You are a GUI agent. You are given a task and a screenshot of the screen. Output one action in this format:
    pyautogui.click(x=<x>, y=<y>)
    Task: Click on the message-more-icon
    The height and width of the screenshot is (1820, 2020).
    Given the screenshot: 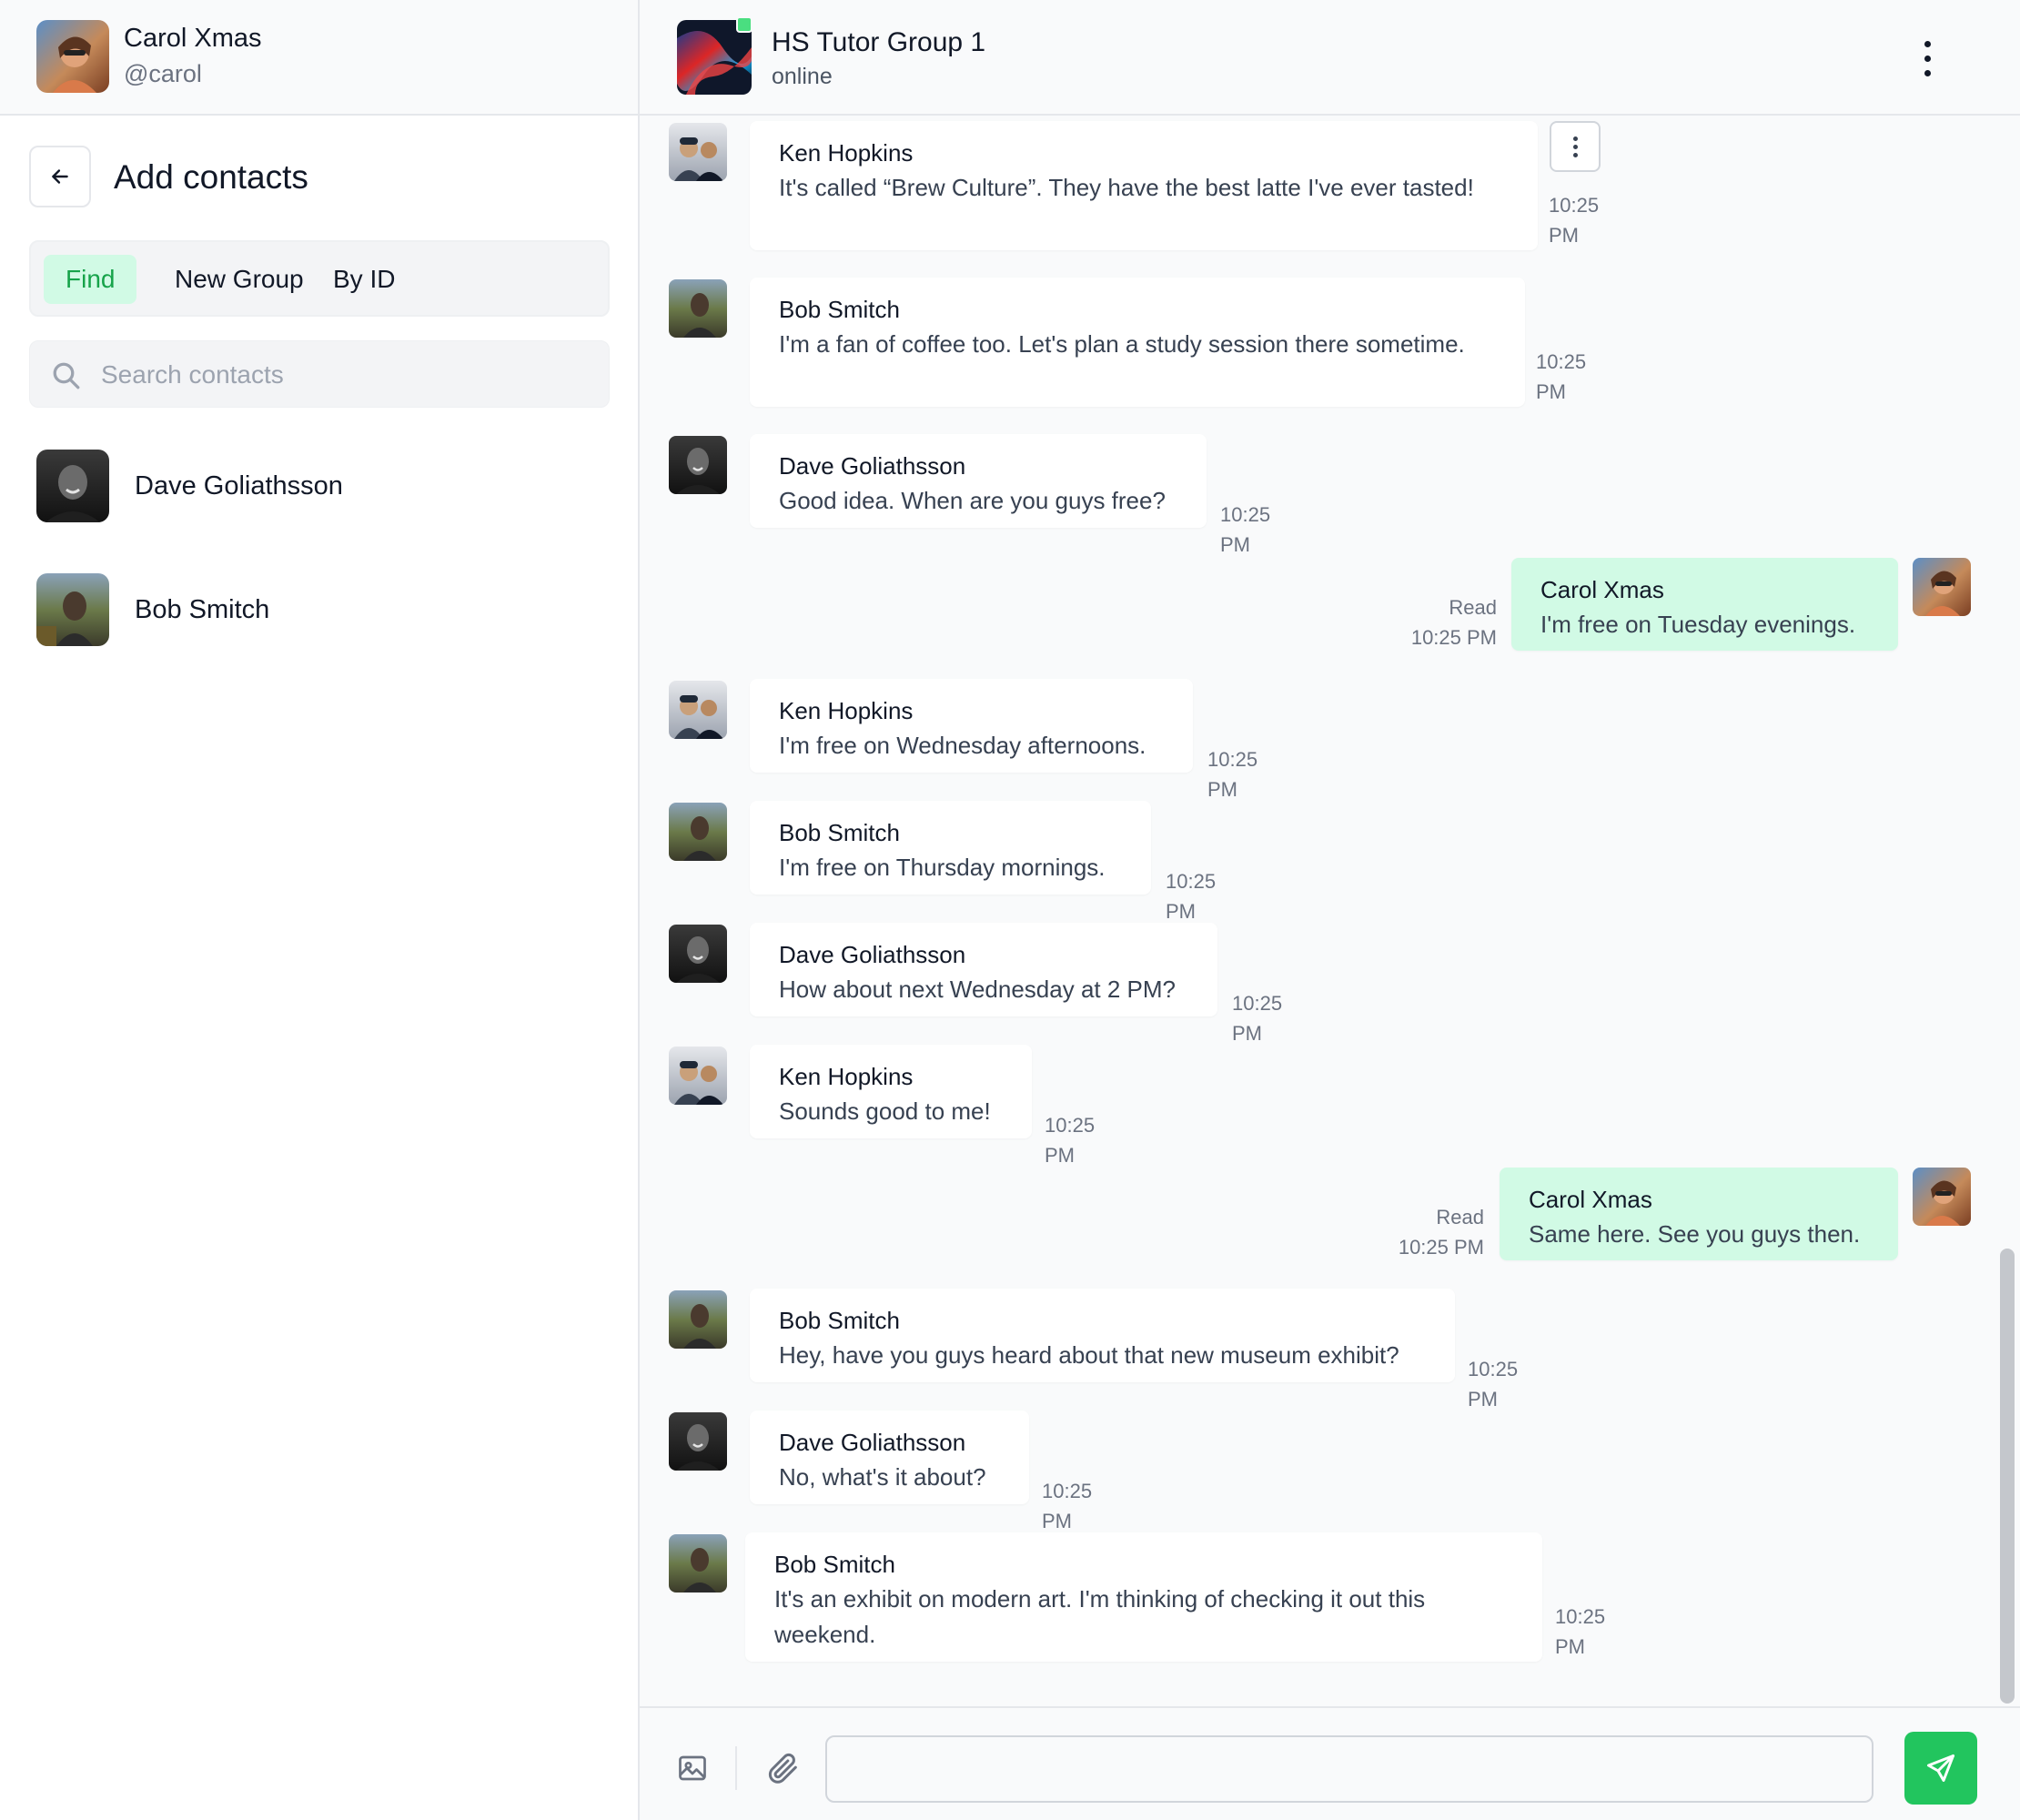 What is the action you would take?
    pyautogui.click(x=1576, y=147)
    